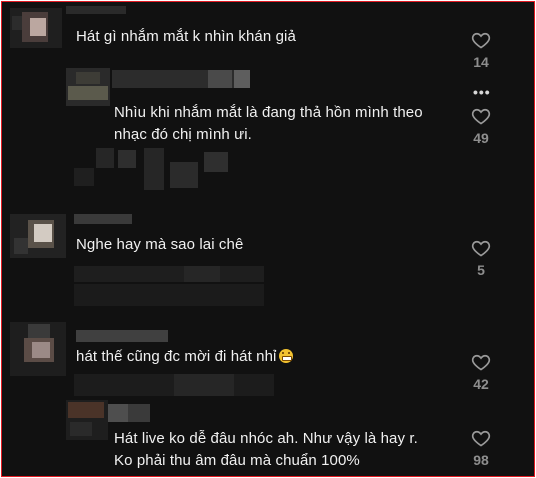 Image resolution: width=536 pixels, height=478 pixels. Describe the element at coordinates (481, 138) in the screenshot. I see `like-count: 49` at that location.